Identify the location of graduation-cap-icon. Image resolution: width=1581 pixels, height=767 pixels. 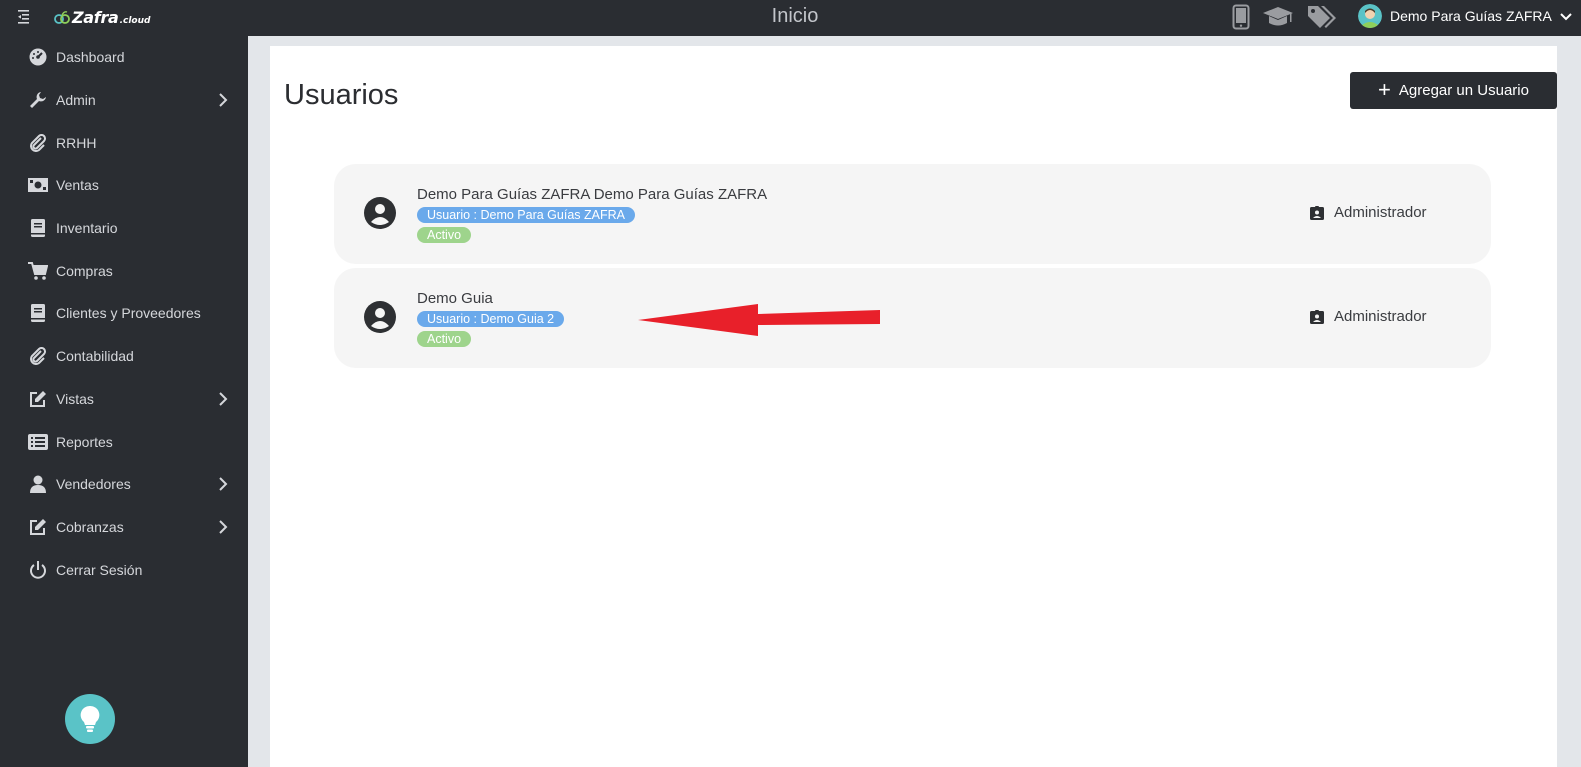
(1278, 17).